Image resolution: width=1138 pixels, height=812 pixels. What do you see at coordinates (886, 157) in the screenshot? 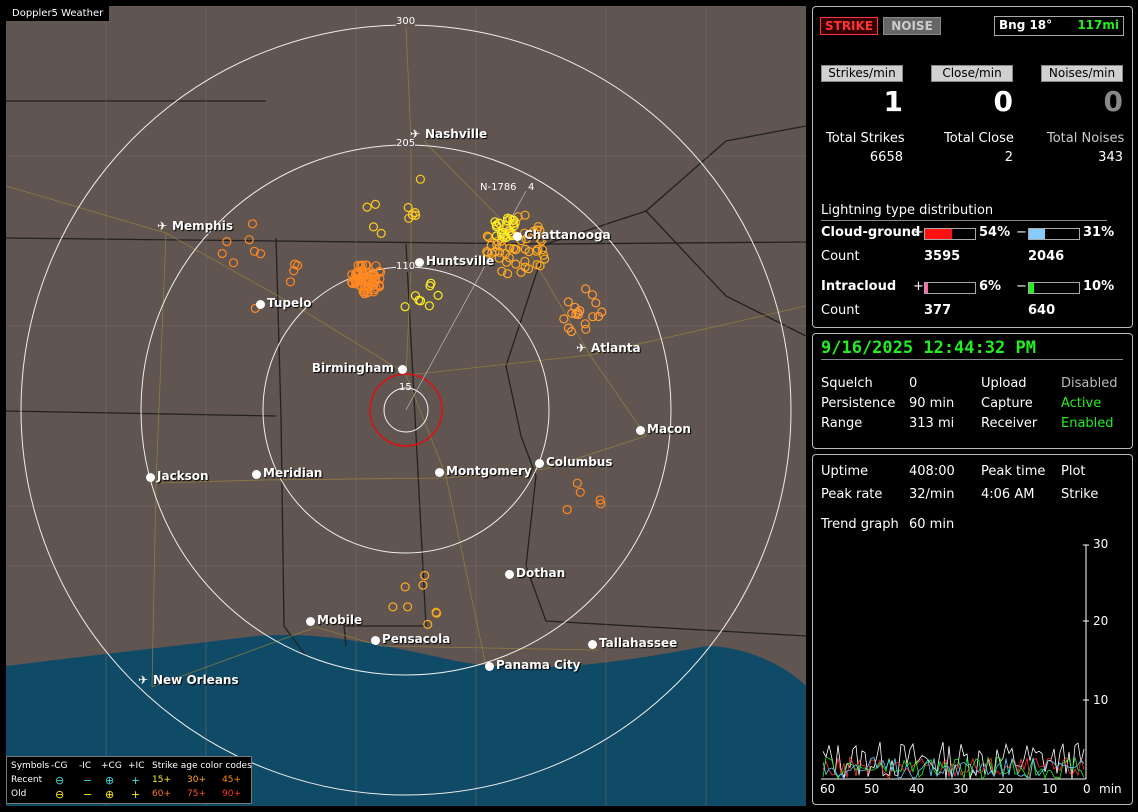
I see `total-strikes-value: 6658` at bounding box center [886, 157].